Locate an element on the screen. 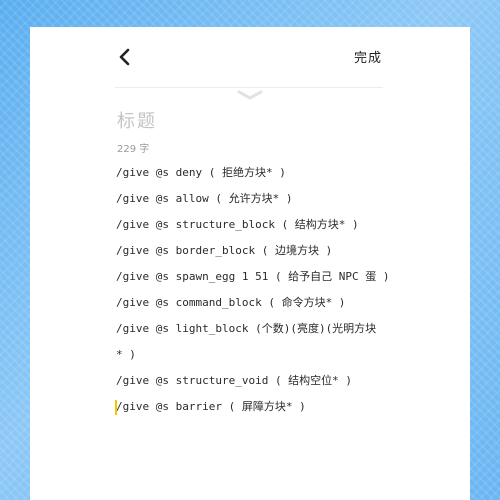 This screenshot has height=500, width=500. chevron-down-icon is located at coordinates (250, 95).